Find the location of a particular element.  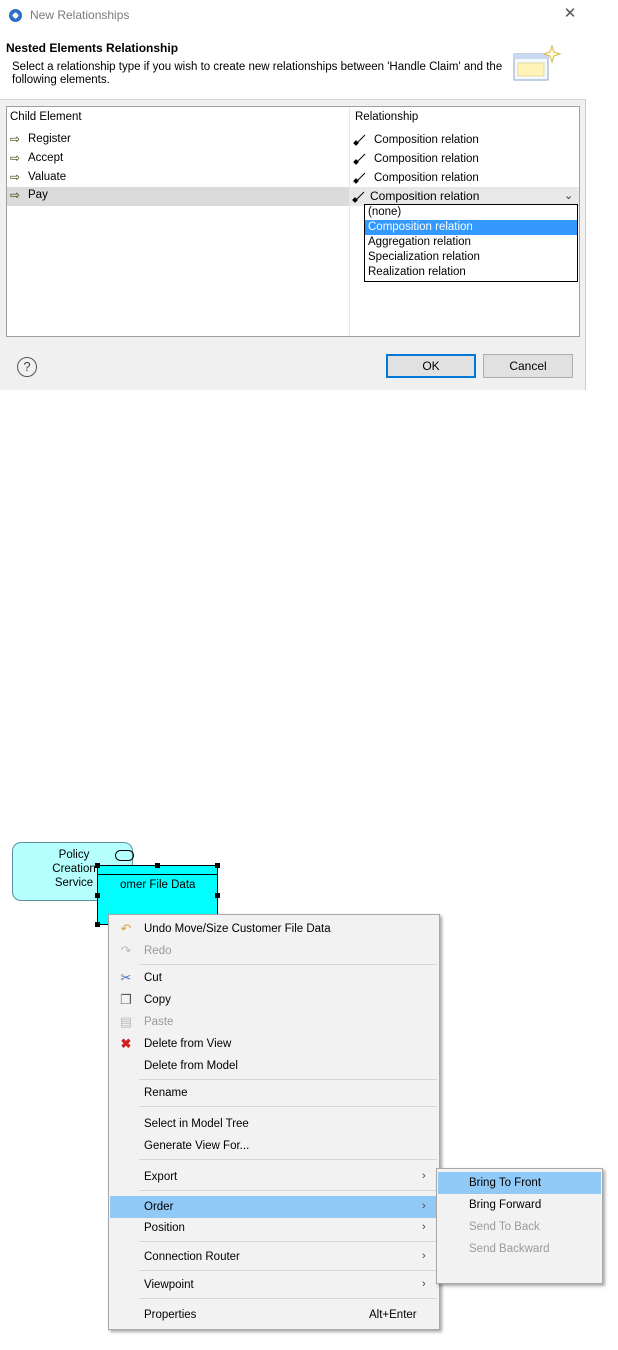

submenu-item-send-to-back: Send To Back is located at coordinates (519, 1227).